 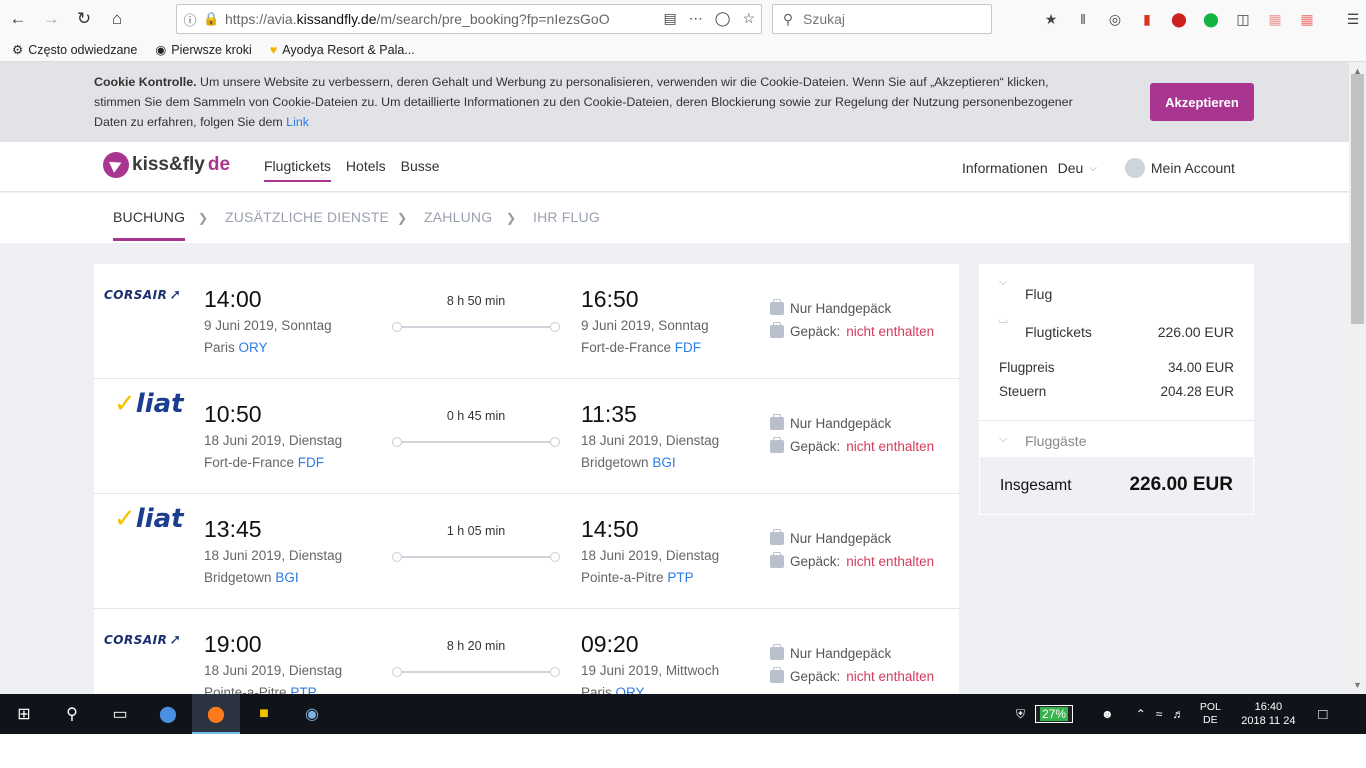 What do you see at coordinates (18, 19) in the screenshot?
I see `back-icon: ←` at bounding box center [18, 19].